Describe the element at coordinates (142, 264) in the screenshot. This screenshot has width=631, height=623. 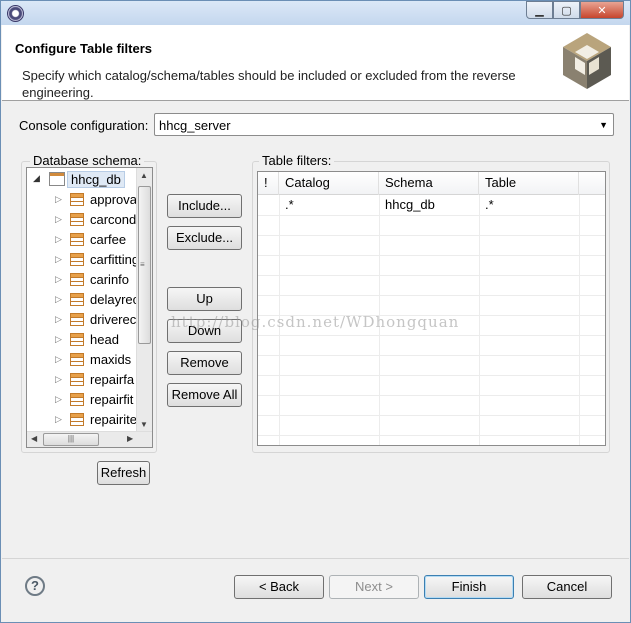
I see `scrollbar-grip-icon: ≡` at that location.